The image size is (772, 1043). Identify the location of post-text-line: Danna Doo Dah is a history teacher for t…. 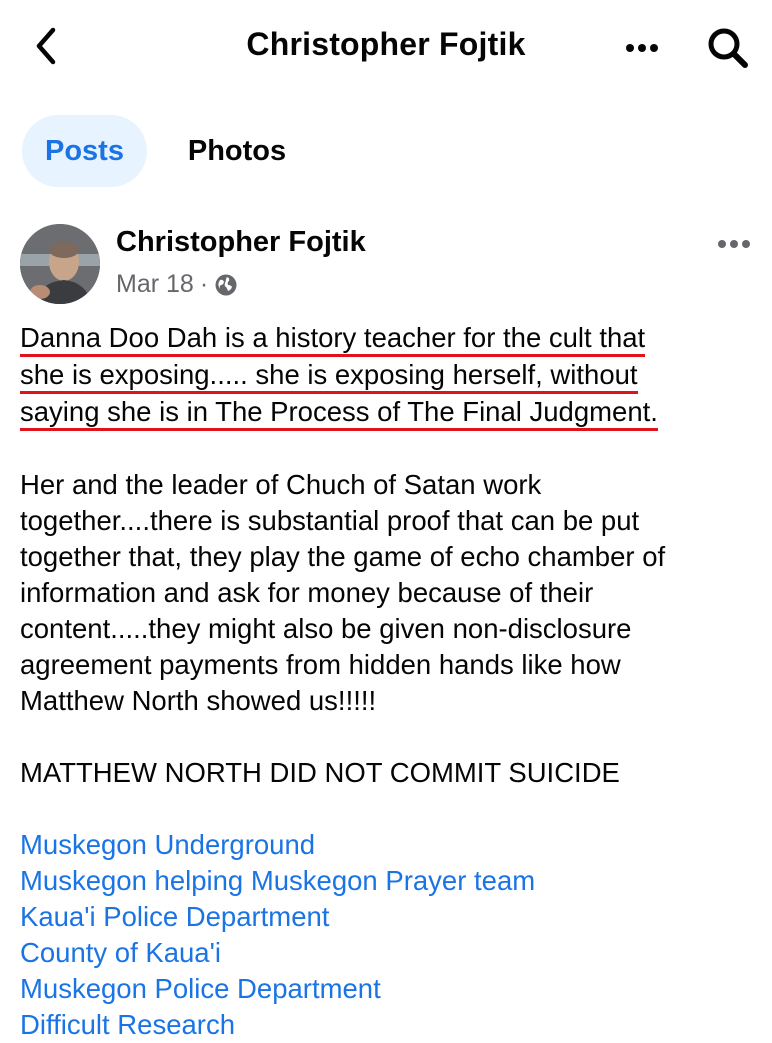
(390, 338).